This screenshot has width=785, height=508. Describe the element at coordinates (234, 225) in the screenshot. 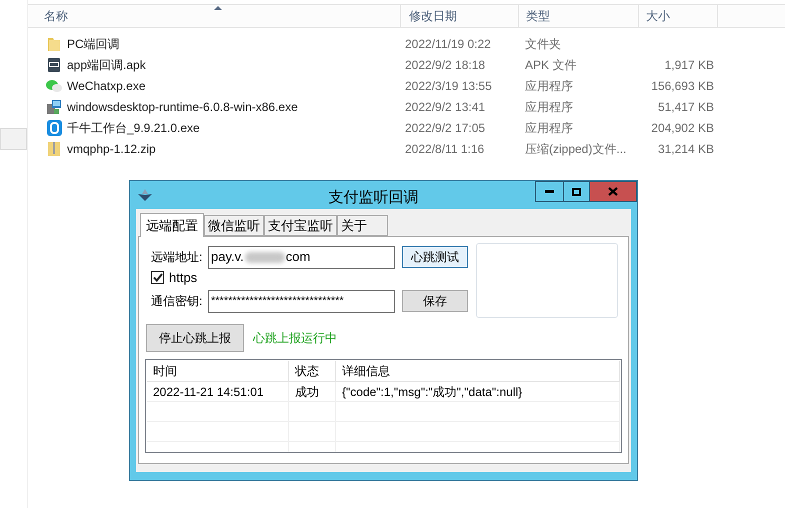

I see `tab: 微信监听` at that location.